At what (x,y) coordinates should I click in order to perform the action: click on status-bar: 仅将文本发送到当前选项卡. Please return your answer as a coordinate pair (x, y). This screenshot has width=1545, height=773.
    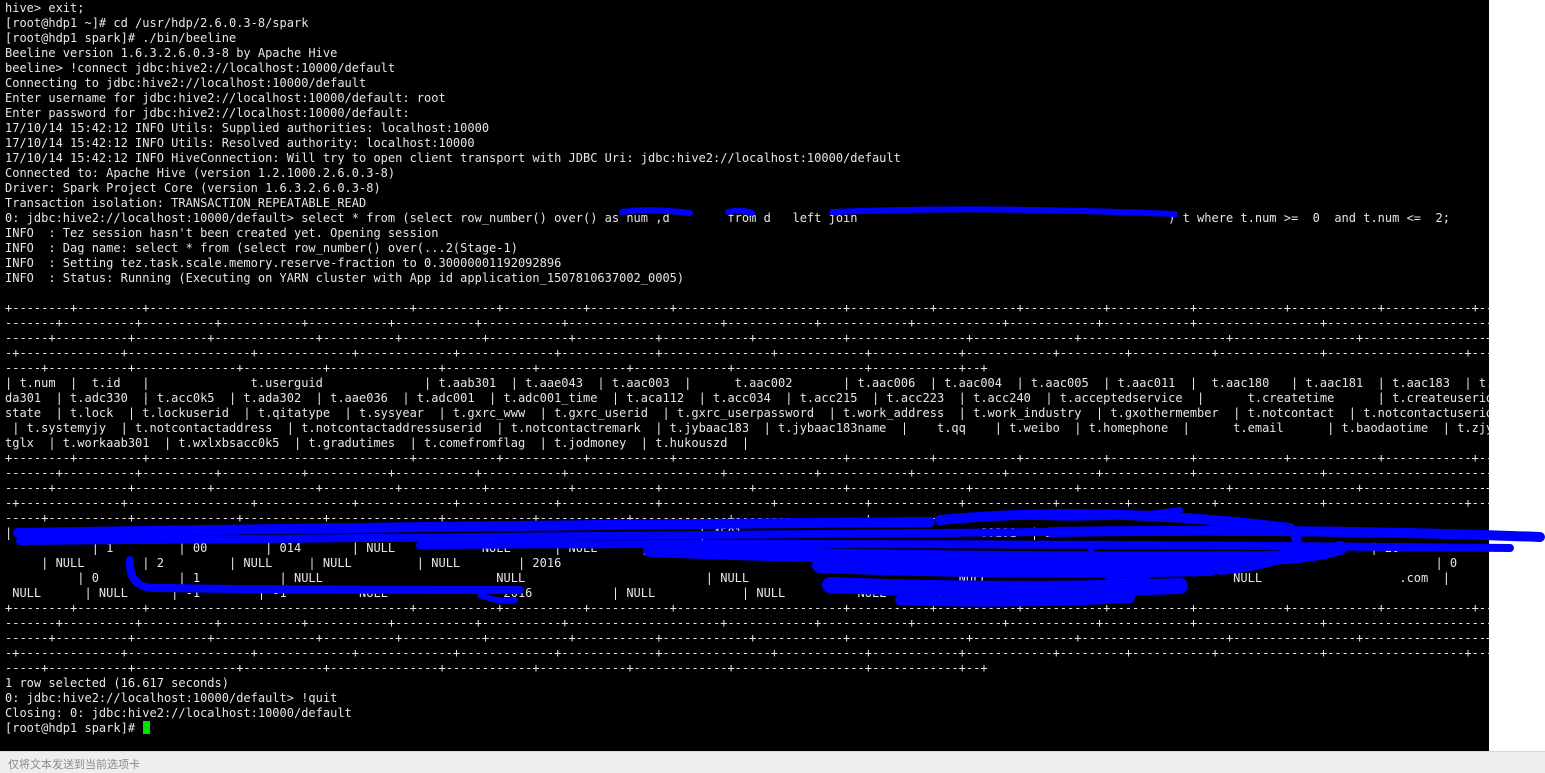
    Looking at the image, I should click on (772, 762).